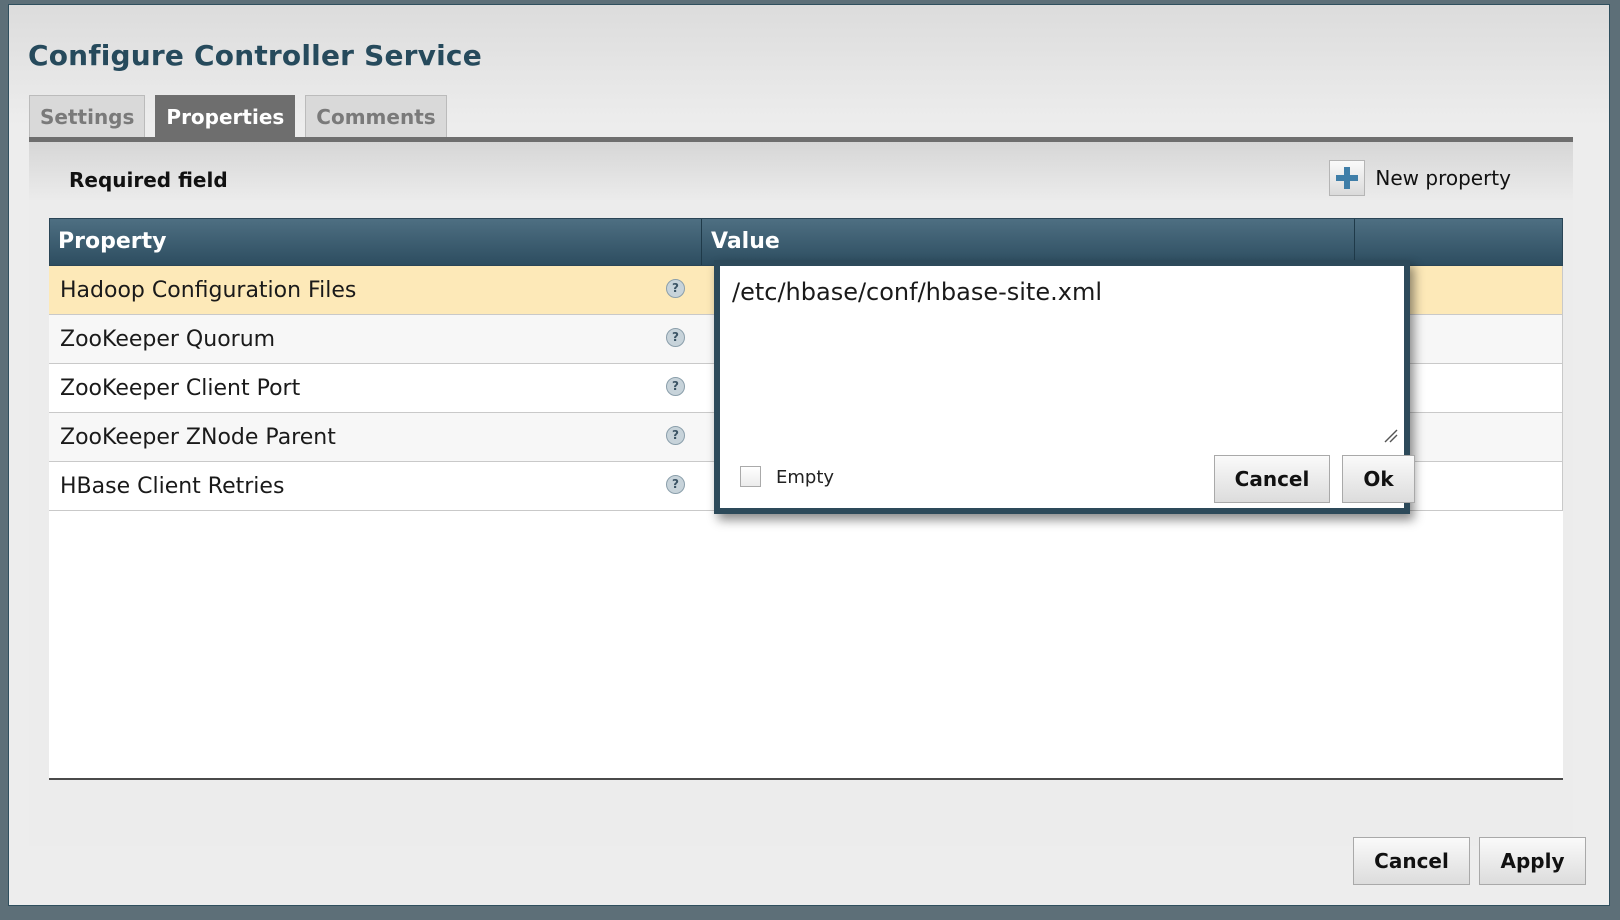 This screenshot has height=920, width=1620. Describe the element at coordinates (805, 477) in the screenshot. I see `empty-checkbox-label: Empty` at that location.